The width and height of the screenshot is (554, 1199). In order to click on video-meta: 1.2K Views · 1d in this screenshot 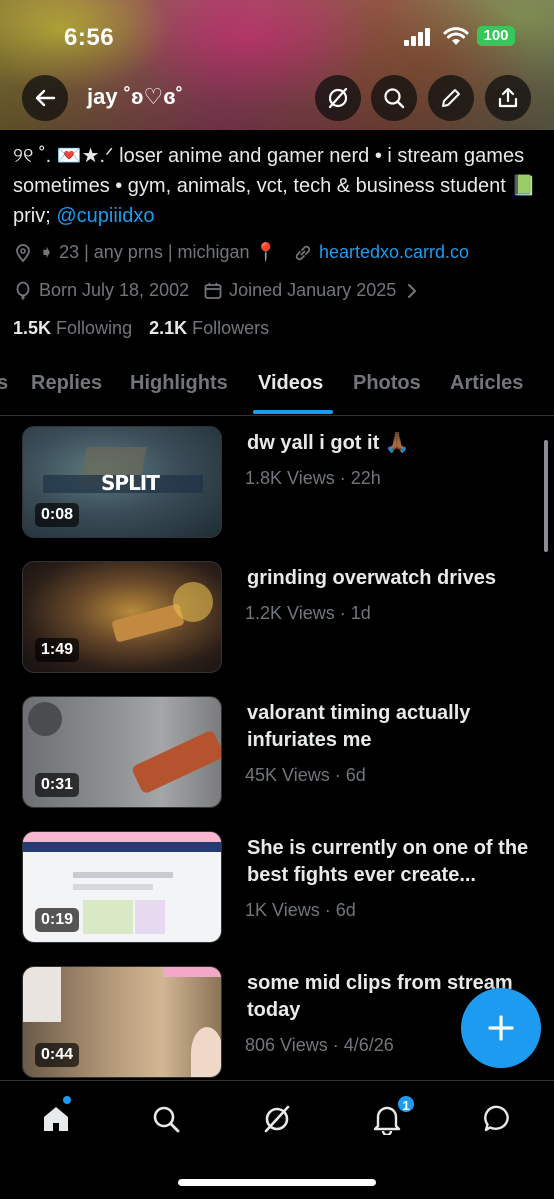, I will do `click(308, 613)`.